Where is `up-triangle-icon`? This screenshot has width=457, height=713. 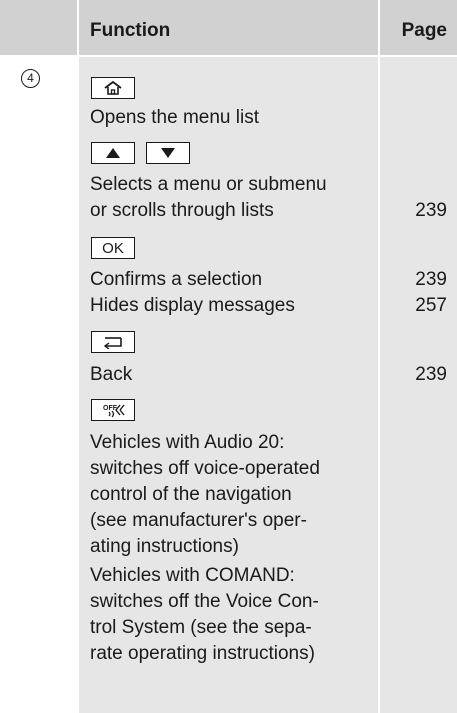
up-triangle-icon is located at coordinates (113, 153).